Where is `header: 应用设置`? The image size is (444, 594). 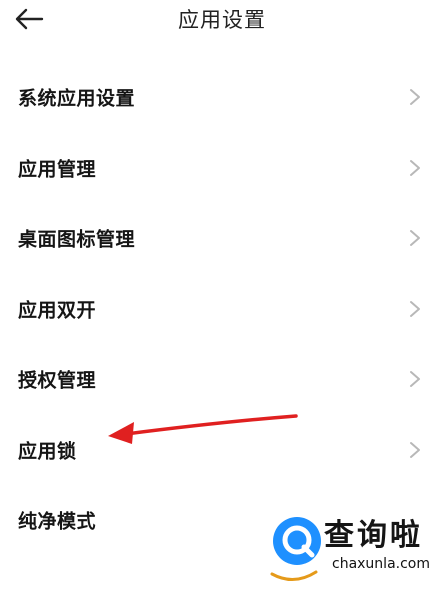 header: 应用设置 is located at coordinates (222, 20).